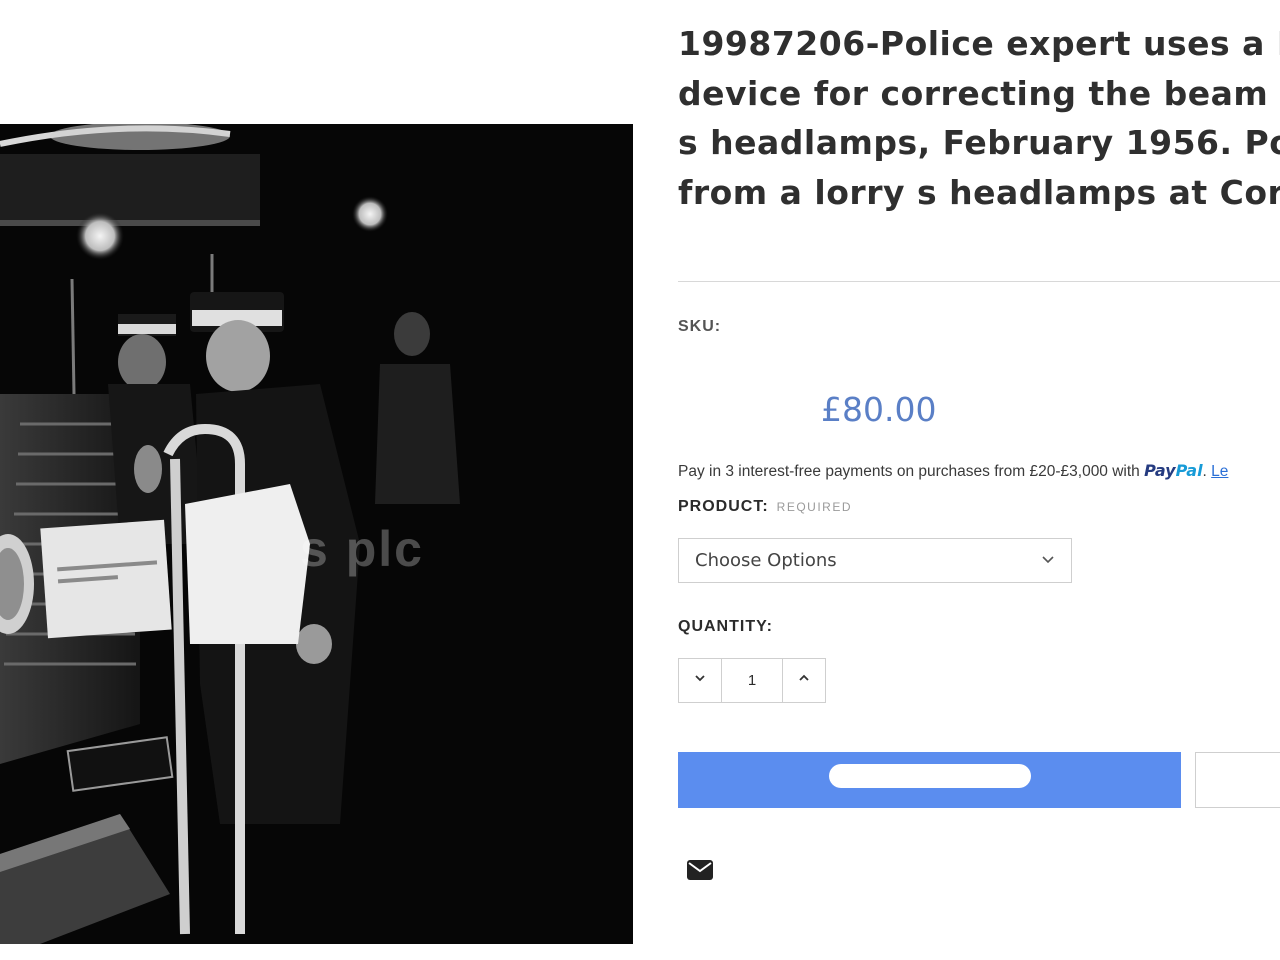 This screenshot has height=960, width=1280. What do you see at coordinates (1160, 470) in the screenshot?
I see `paypal-logo-pay: Pay` at bounding box center [1160, 470].